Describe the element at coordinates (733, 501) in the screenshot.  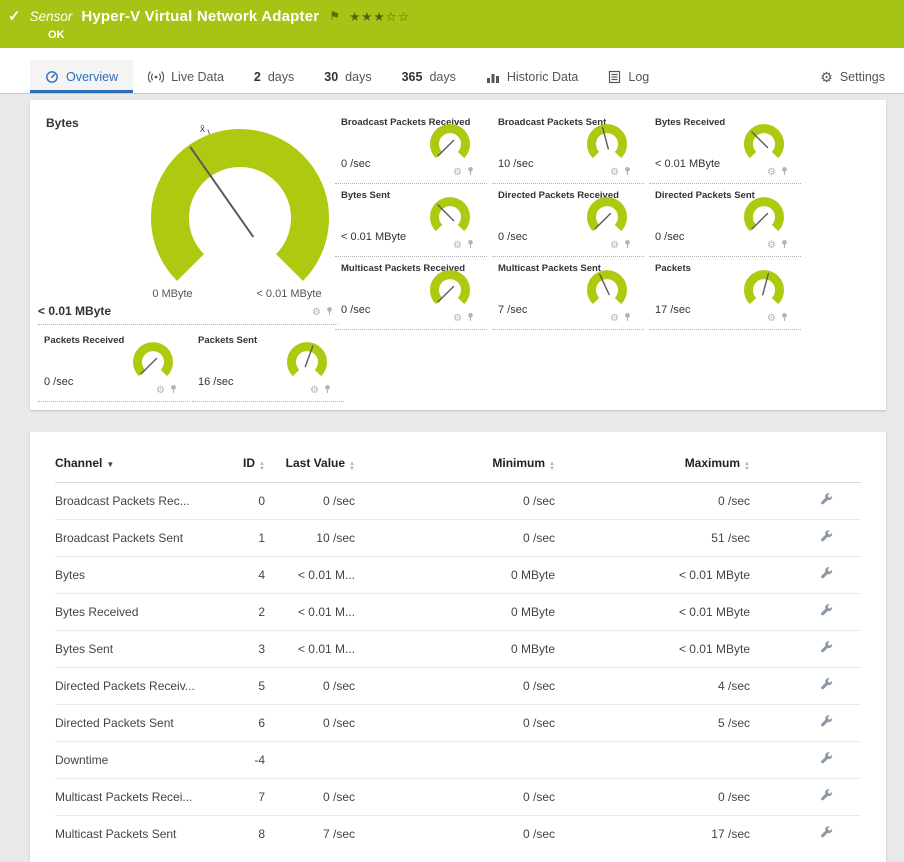
I see `cell-maximum: 0 /sec` at that location.